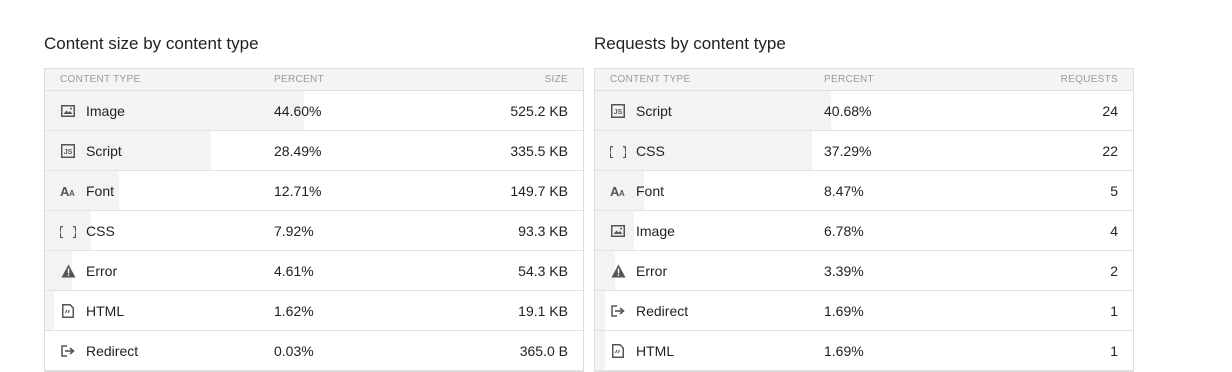 This screenshot has height=372, width=1232. Describe the element at coordinates (298, 150) in the screenshot. I see `percent-cell: 28.49%` at that location.